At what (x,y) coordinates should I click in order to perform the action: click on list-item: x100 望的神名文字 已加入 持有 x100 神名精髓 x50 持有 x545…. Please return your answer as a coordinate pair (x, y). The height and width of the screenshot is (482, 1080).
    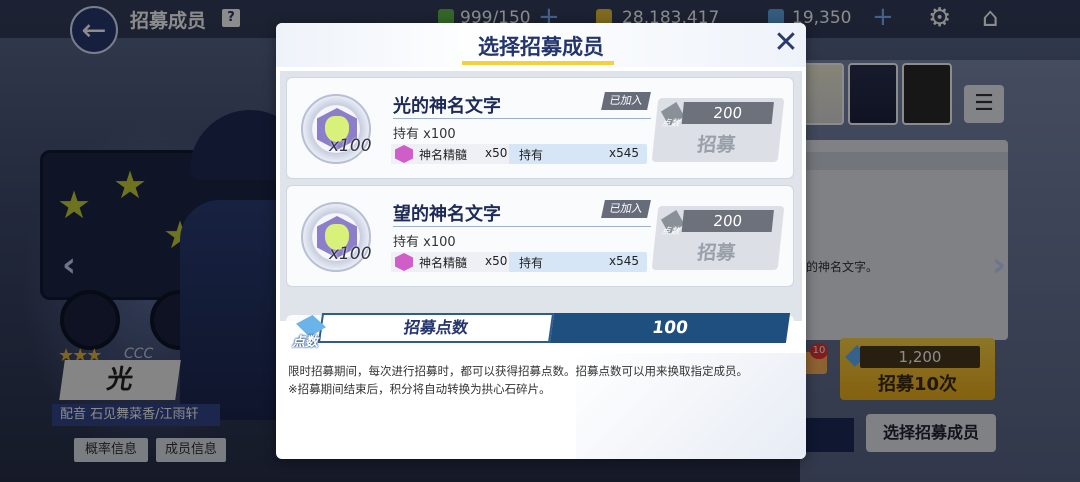
    Looking at the image, I should click on (540, 236).